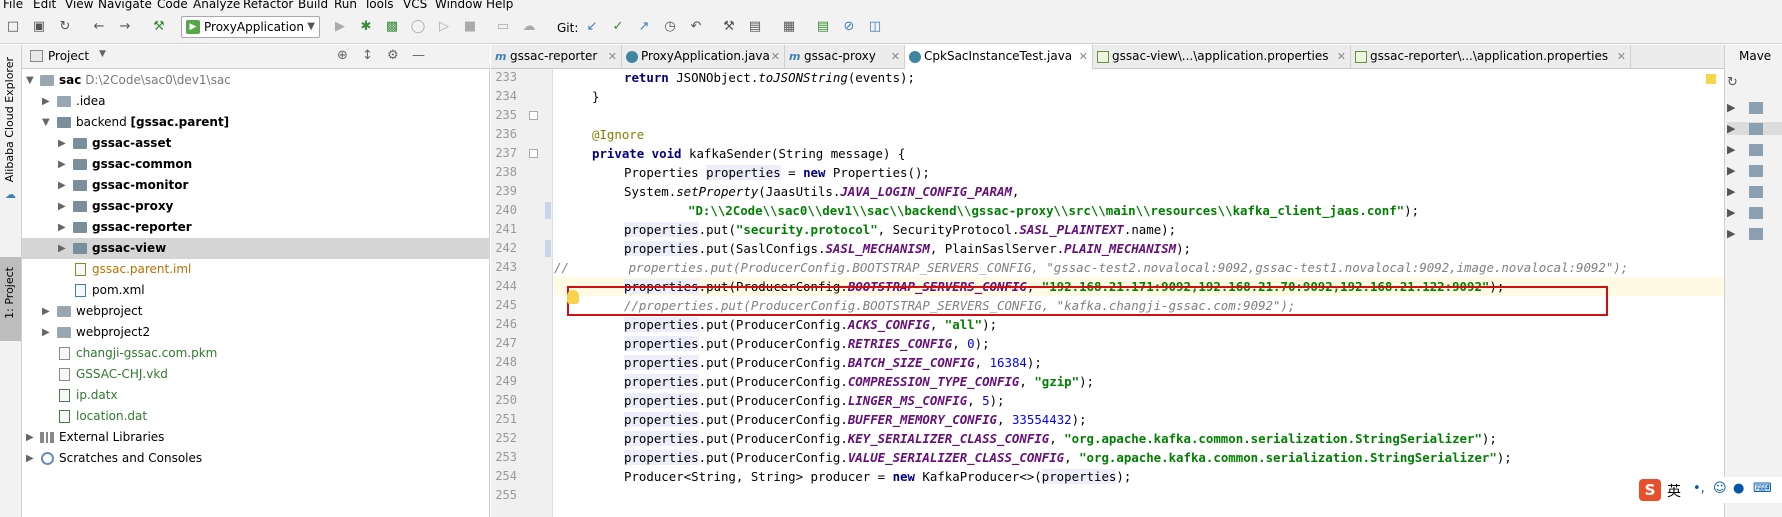 This screenshot has width=1782, height=517. Describe the element at coordinates (256, 332) in the screenshot. I see `tree-item-webproject2: ▶ webproject2` at that location.